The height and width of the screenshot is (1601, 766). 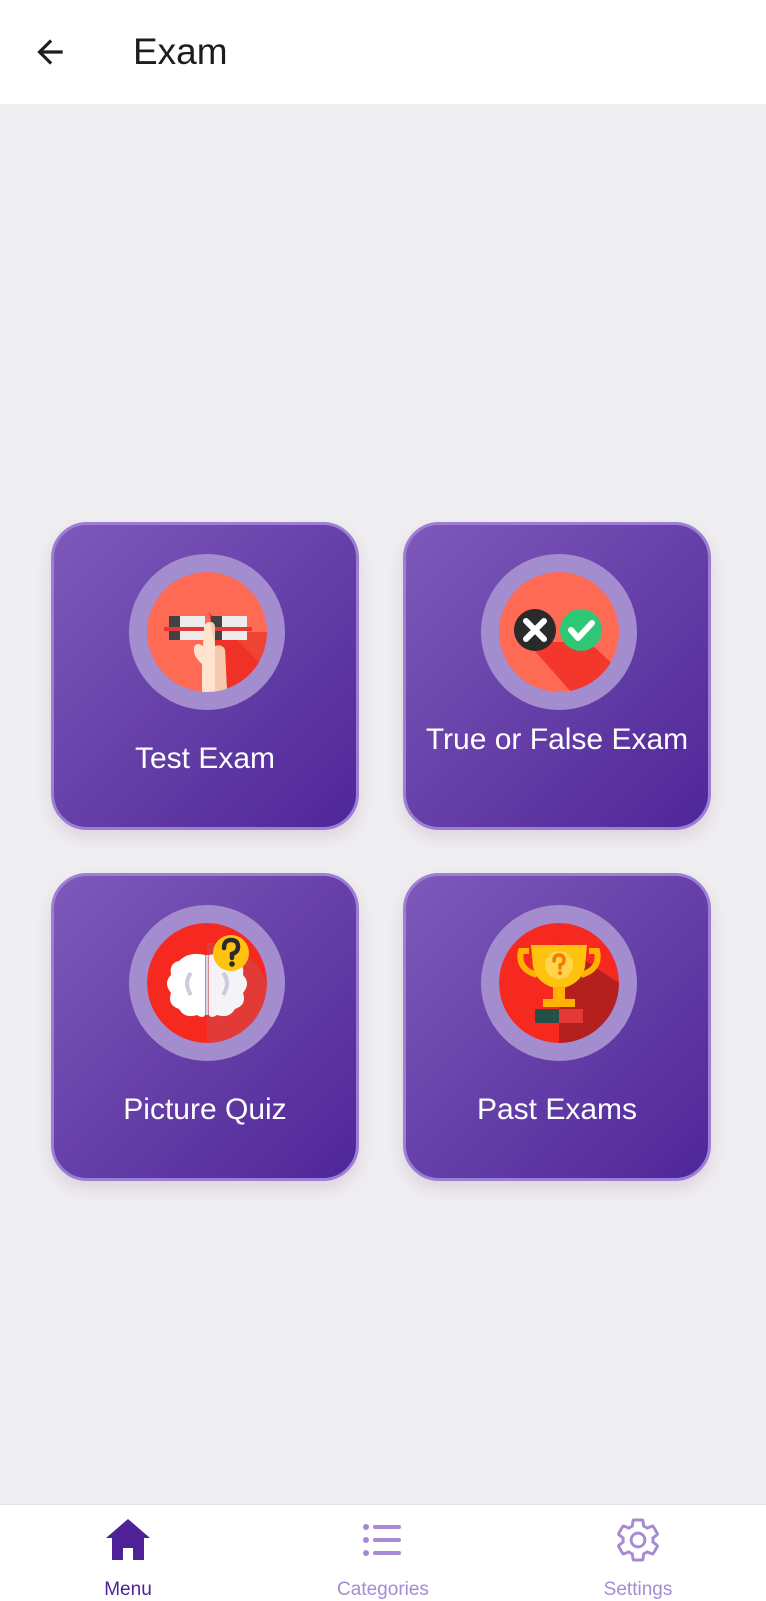 I want to click on true-or-false-exam-card: True or False Exam, so click(x=557, y=676).